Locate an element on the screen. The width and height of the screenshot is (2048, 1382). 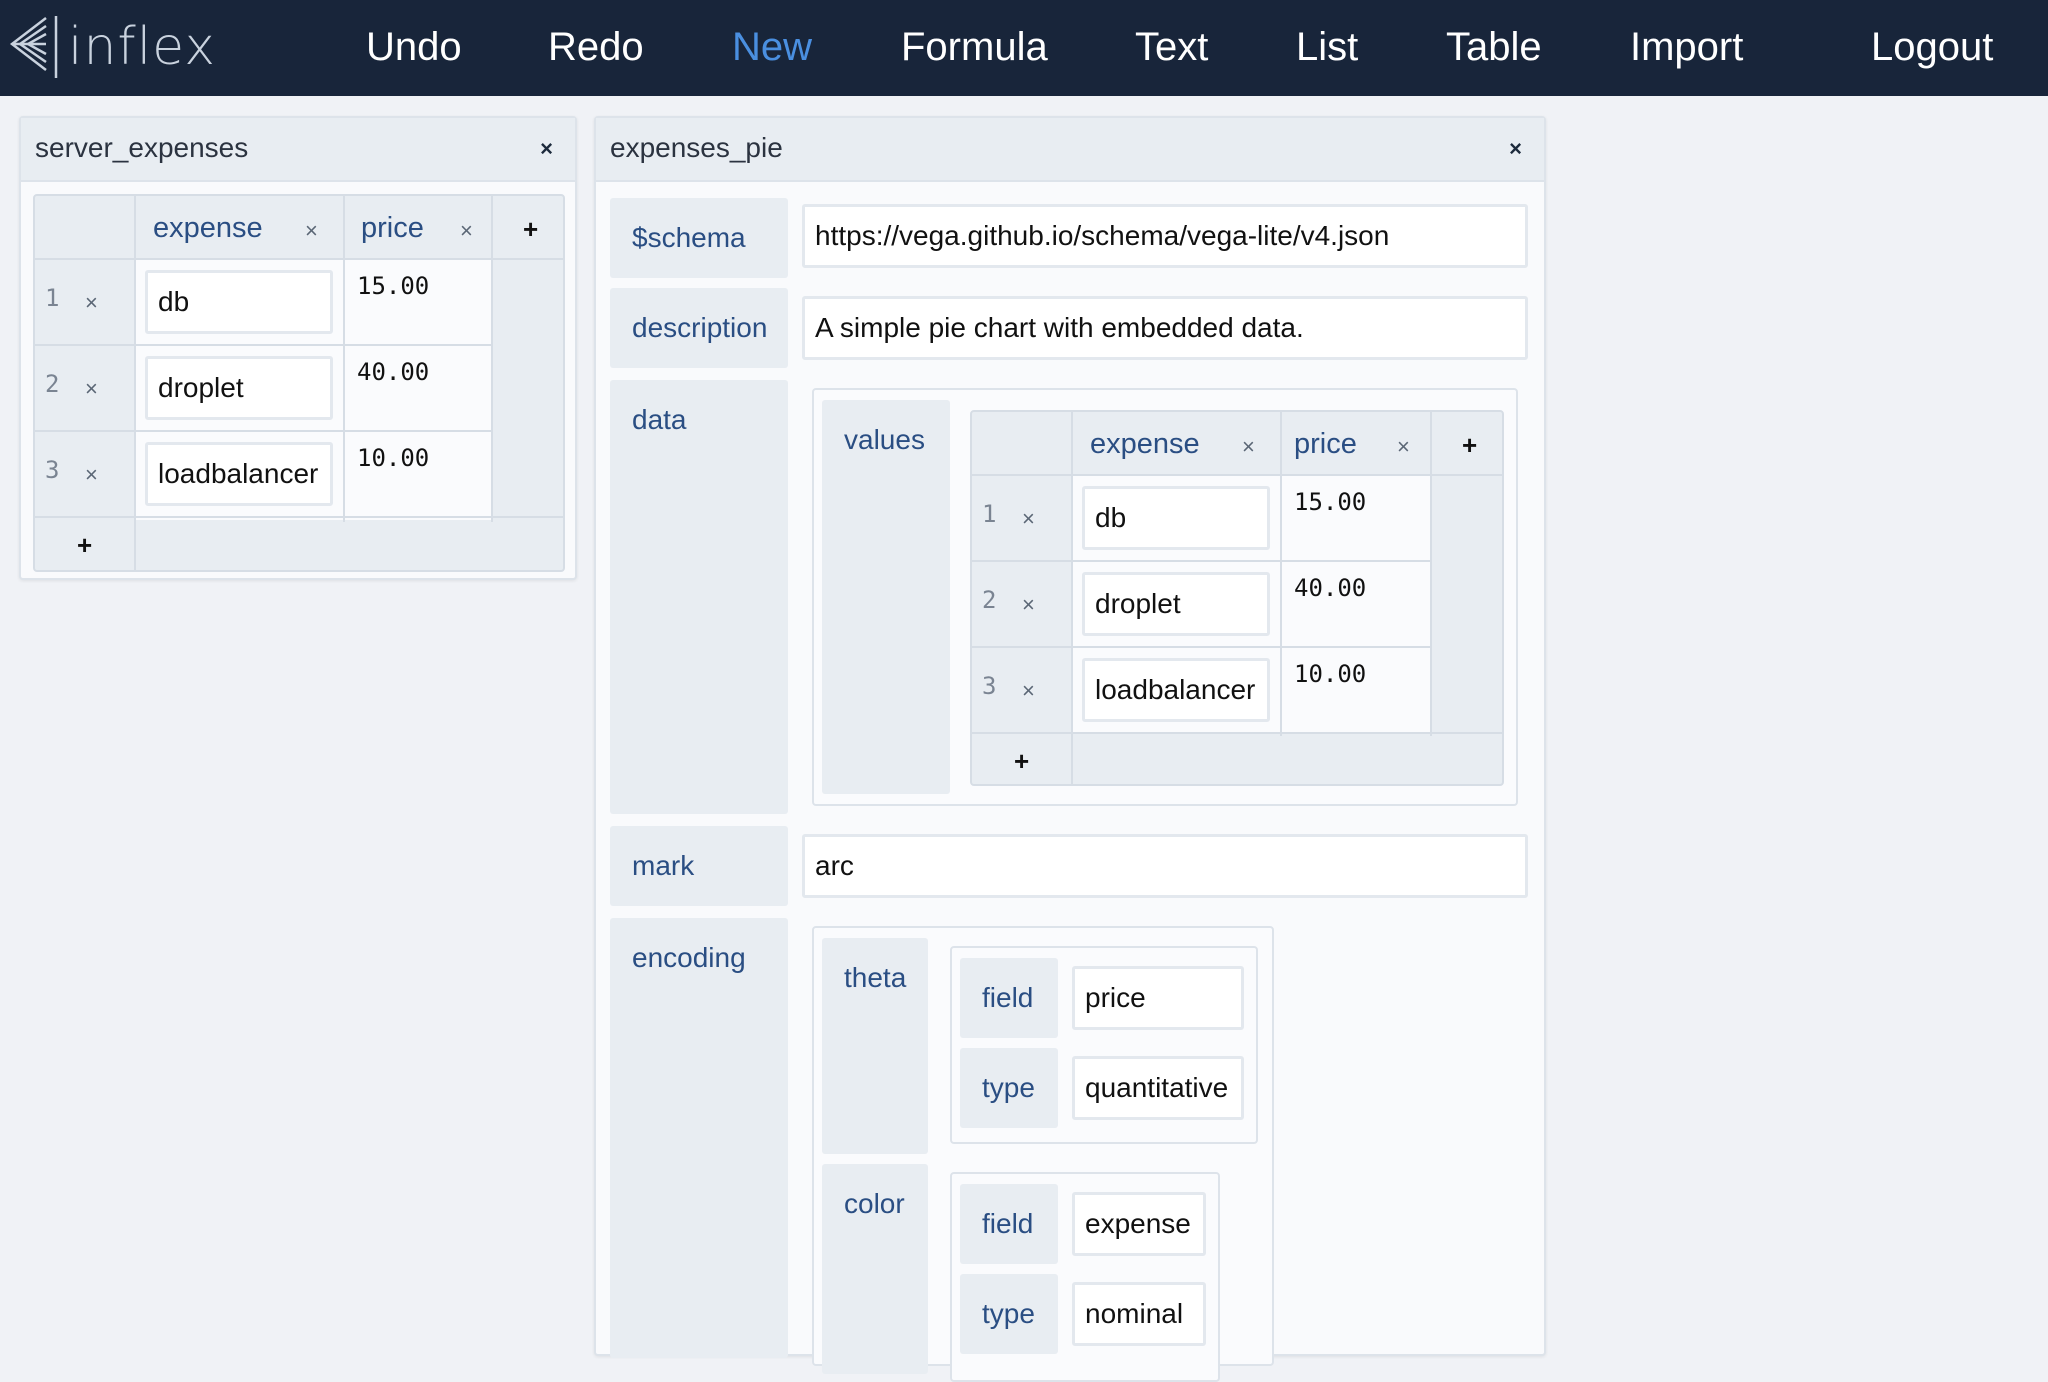
key-label: mark is located at coordinates (663, 866).